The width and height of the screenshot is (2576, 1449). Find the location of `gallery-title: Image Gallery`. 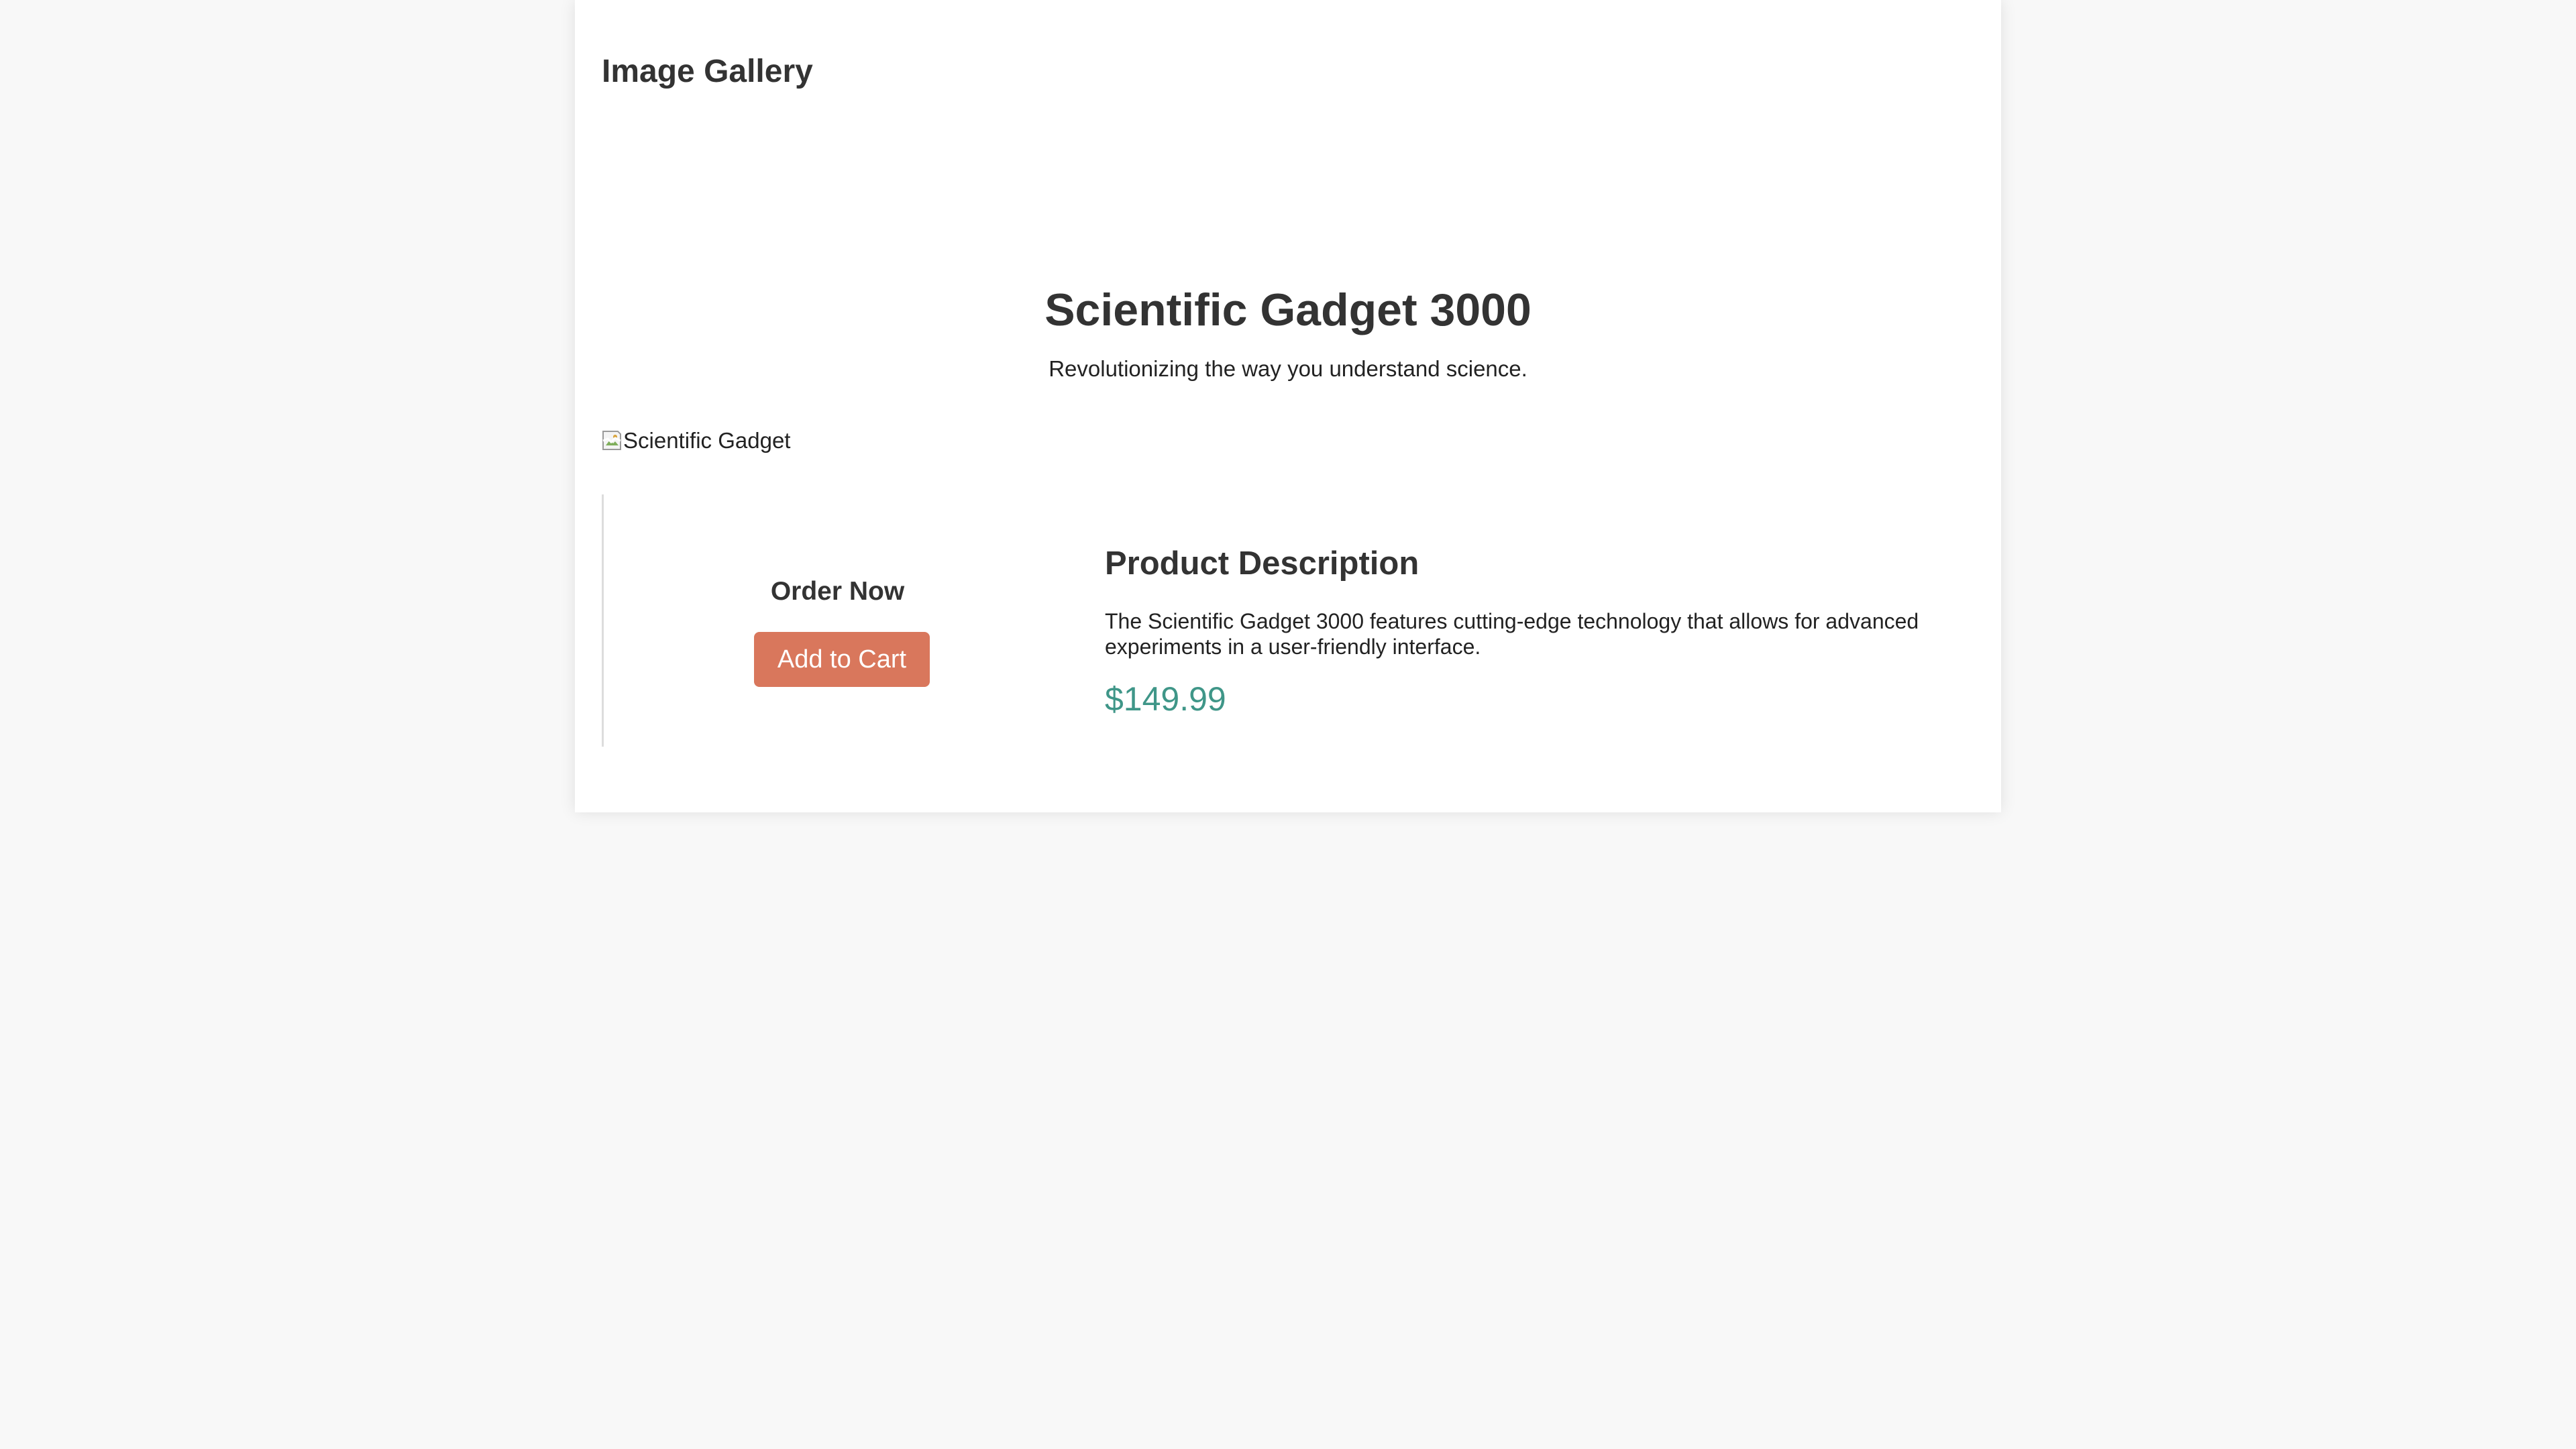

gallery-title: Image Gallery is located at coordinates (707, 71).